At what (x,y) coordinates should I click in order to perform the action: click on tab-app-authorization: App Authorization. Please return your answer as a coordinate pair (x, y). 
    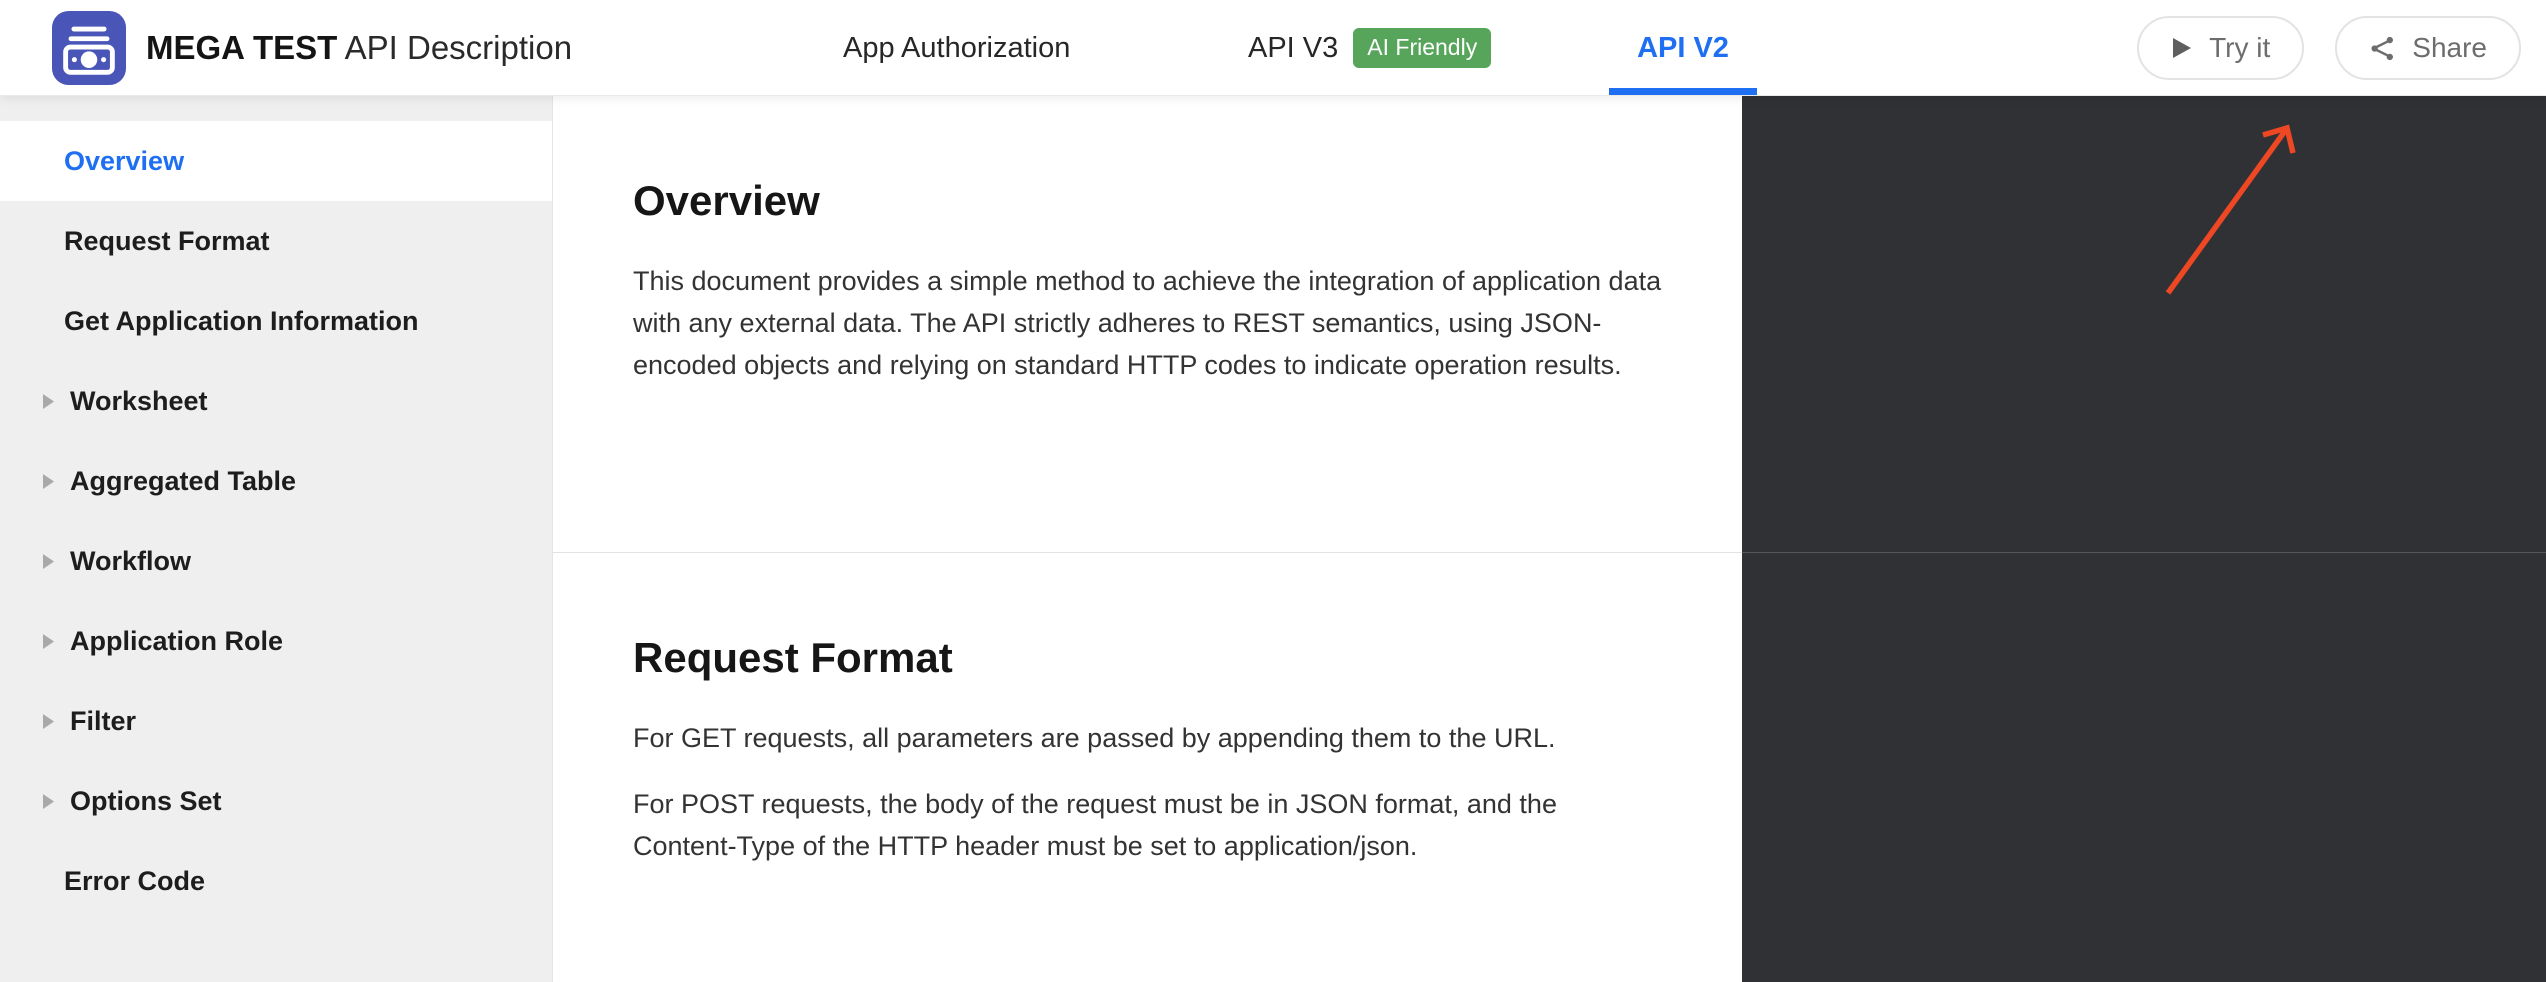
    Looking at the image, I should click on (956, 48).